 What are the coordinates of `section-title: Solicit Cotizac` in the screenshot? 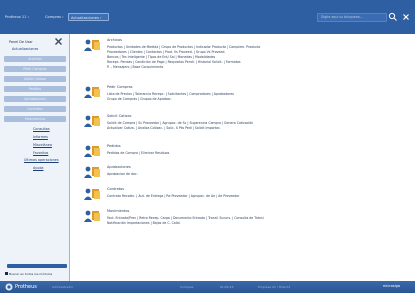 It's located at (119, 116).